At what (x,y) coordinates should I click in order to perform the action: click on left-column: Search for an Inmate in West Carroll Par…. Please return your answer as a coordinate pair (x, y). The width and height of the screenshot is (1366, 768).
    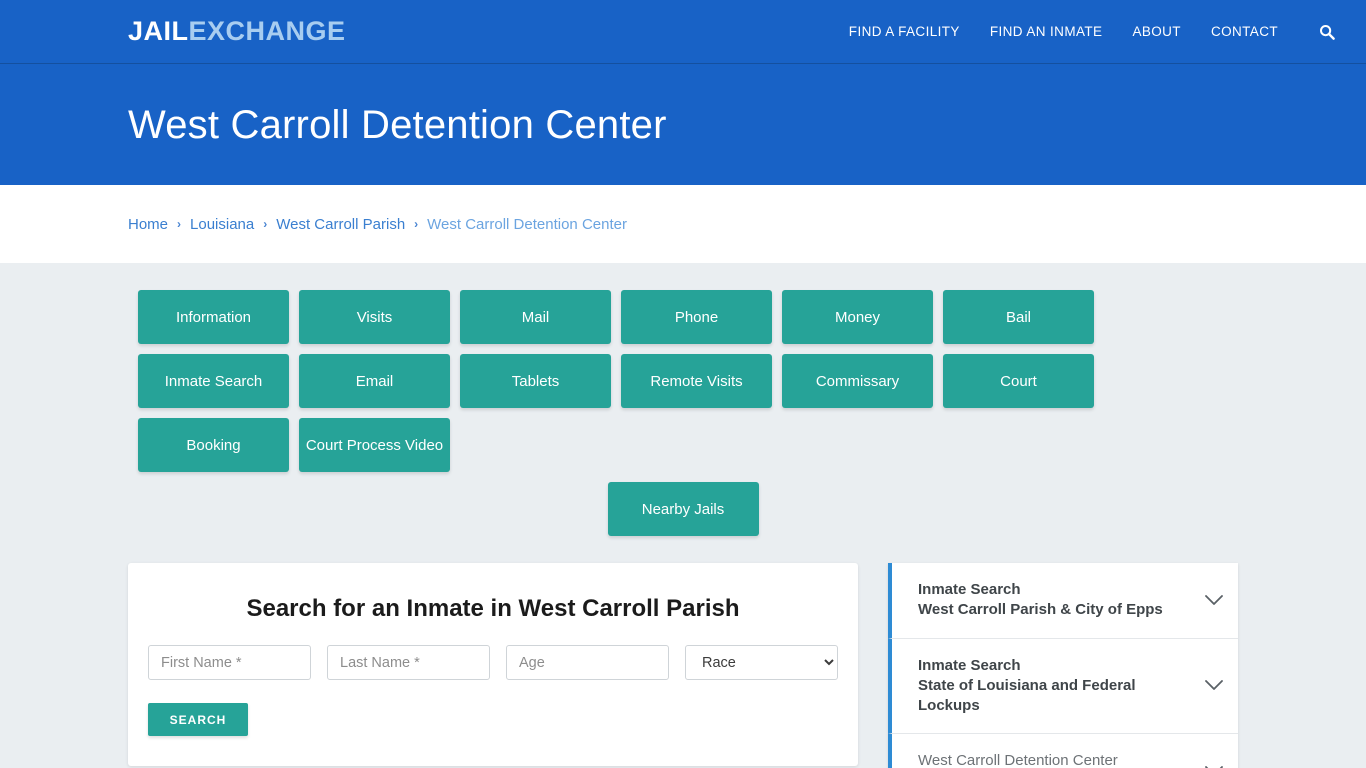
    Looking at the image, I should click on (493, 665).